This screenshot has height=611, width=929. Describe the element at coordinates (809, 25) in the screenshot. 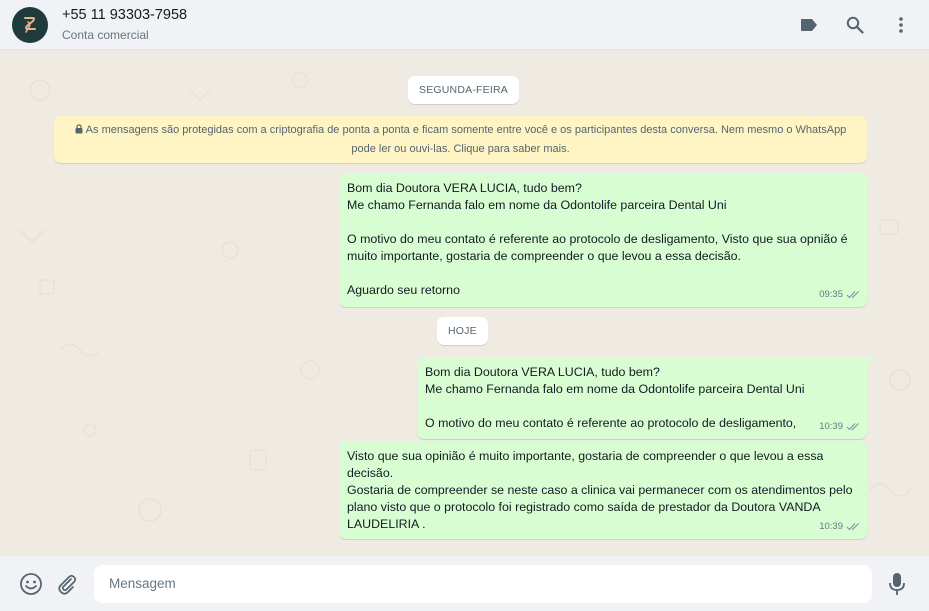

I see `label-icon` at that location.